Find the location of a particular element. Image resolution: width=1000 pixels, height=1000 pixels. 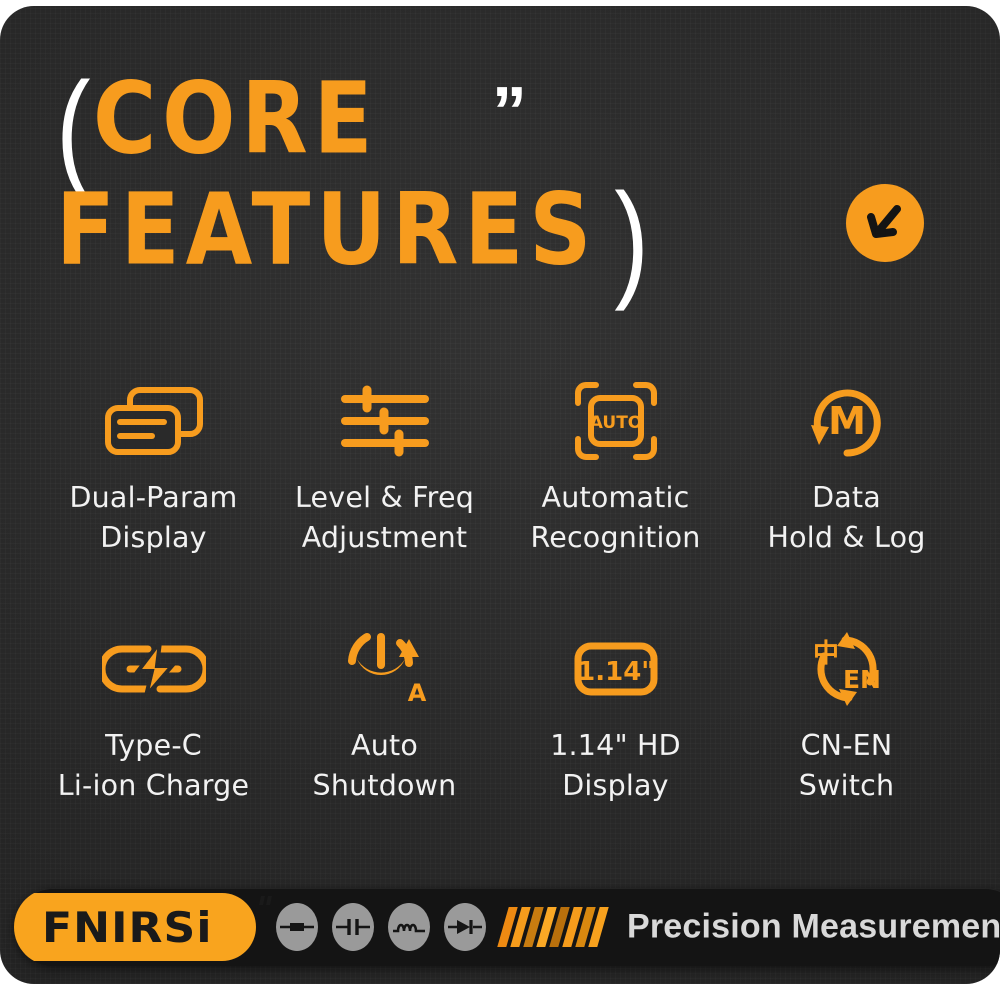

diode-icon is located at coordinates (465, 927).